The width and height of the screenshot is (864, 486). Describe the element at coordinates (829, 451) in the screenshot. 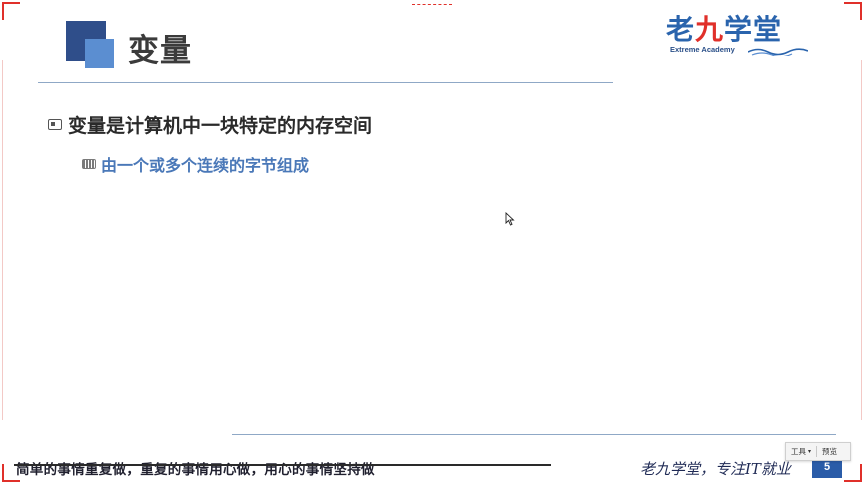

I see `preview-button: 预览` at that location.